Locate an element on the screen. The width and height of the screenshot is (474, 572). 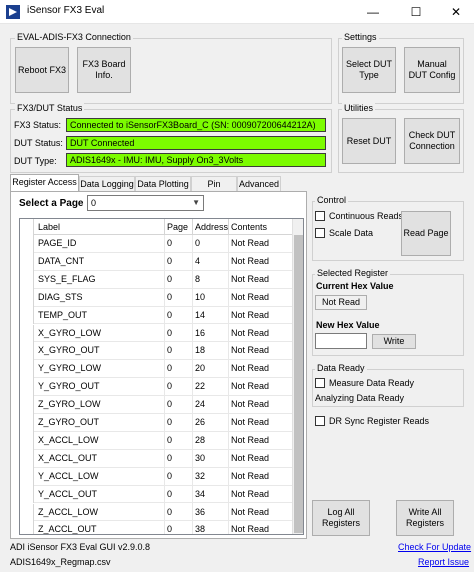
table-row: DATA_CNT 0 4 Not Read is located at coordinates (156, 261).